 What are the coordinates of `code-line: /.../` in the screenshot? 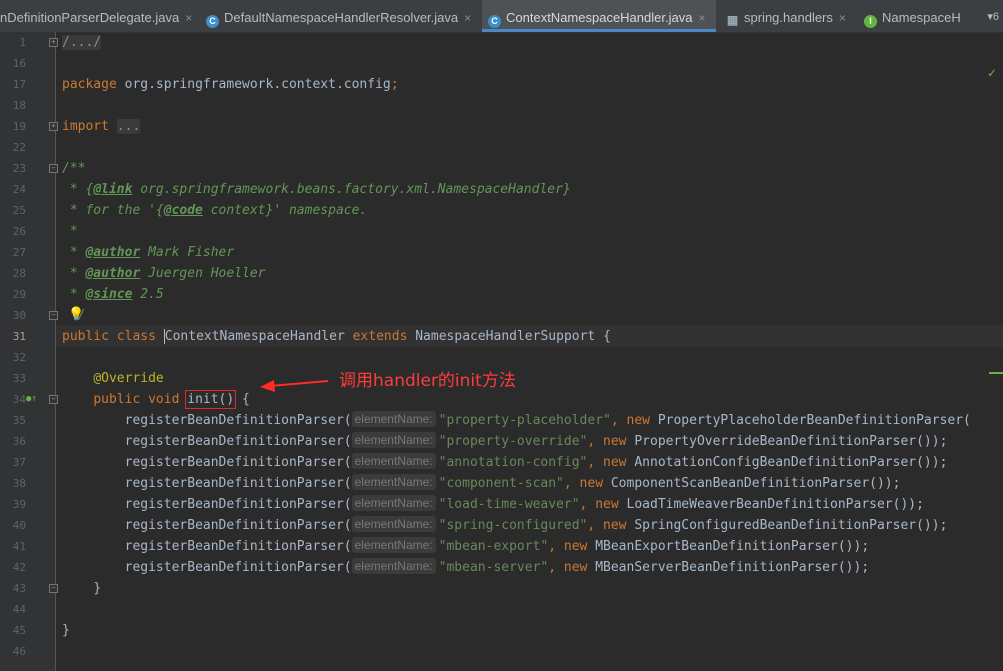 It's located at (82, 42).